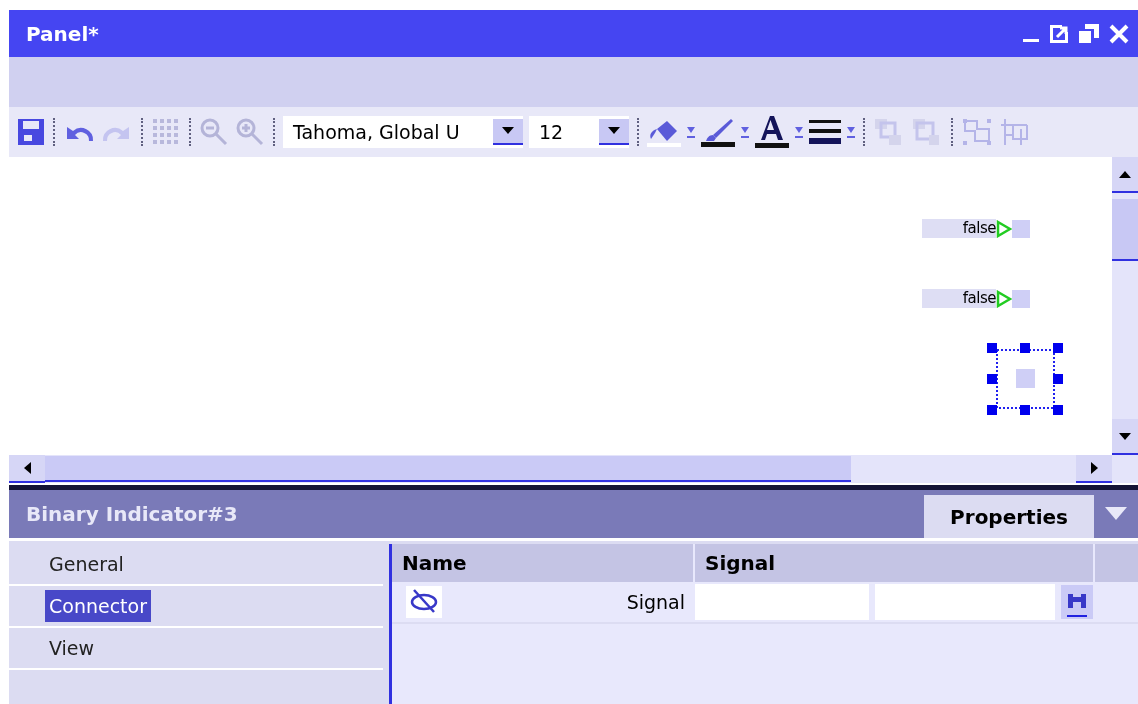 The height and width of the screenshot is (704, 1138). I want to click on restore-icon, so click(1089, 33).